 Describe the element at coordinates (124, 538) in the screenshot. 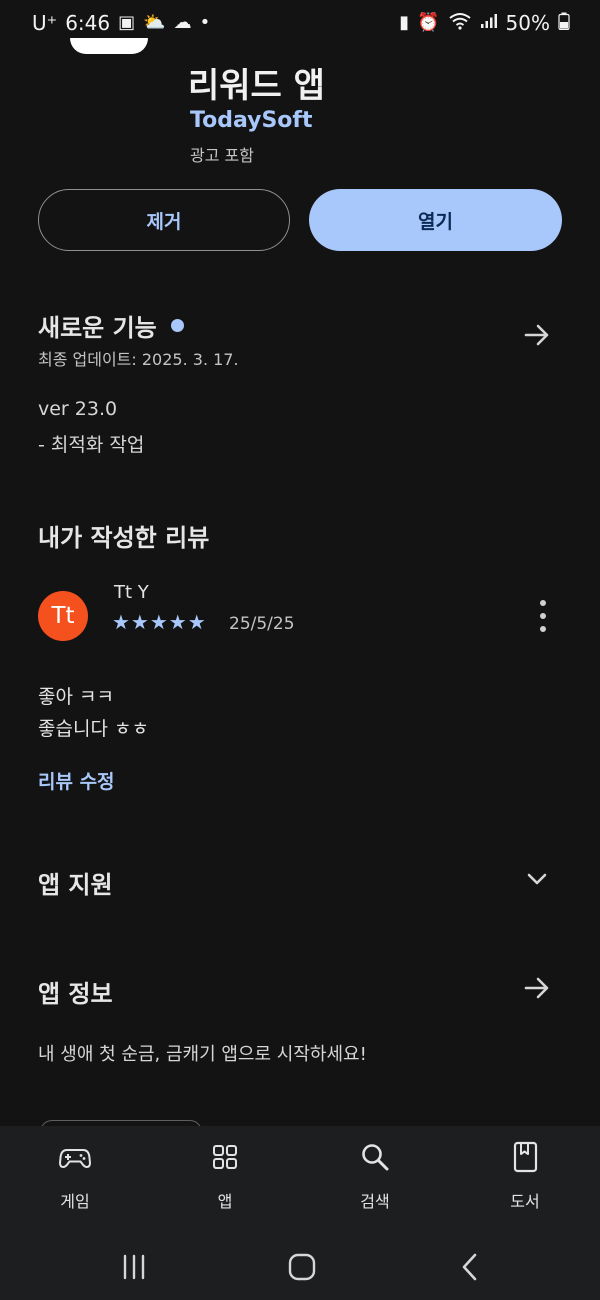

I see `my-review-title: 내가 작성한 리뷰` at that location.